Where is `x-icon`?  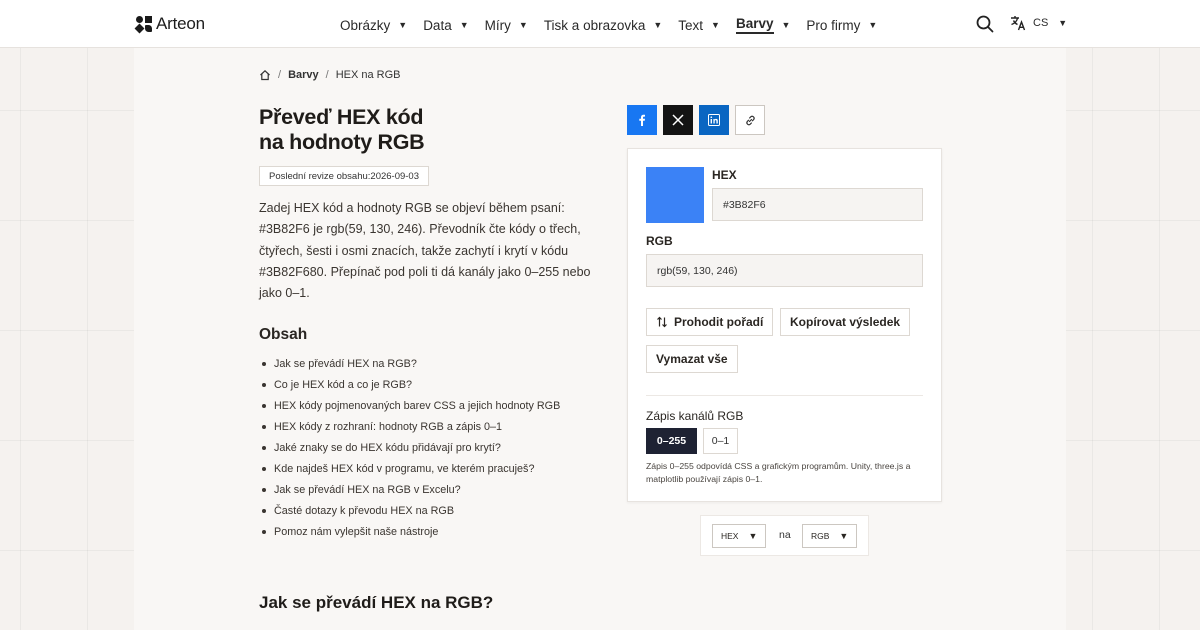
x-icon is located at coordinates (678, 120).